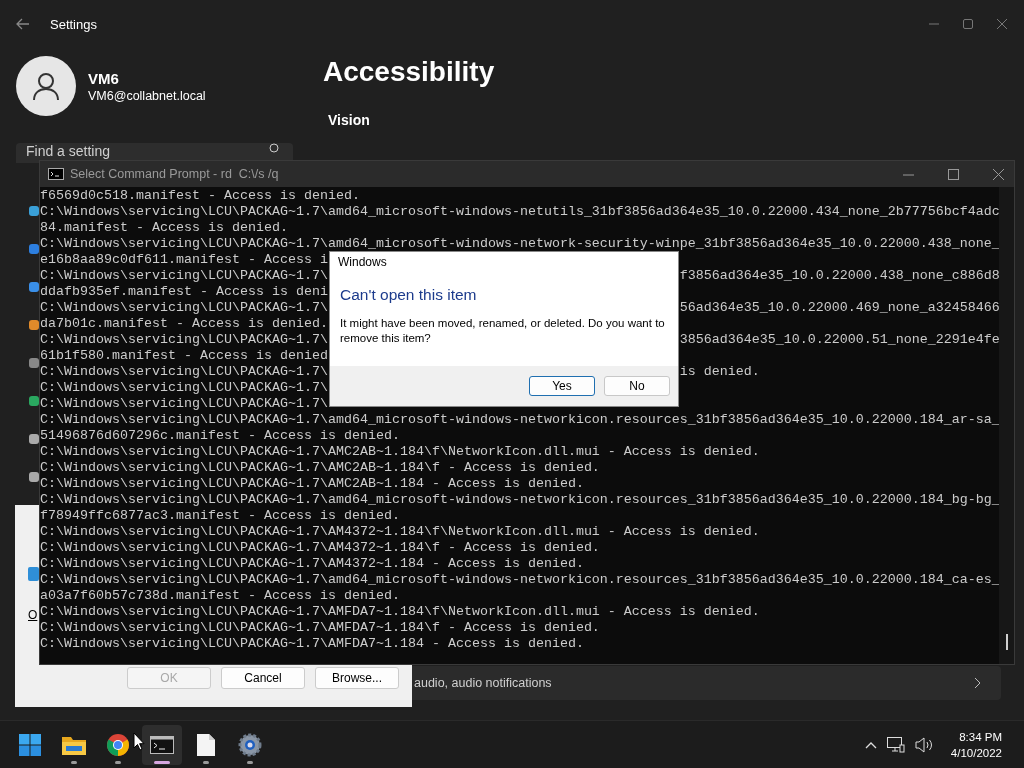  What do you see at coordinates (184, 260) in the screenshot?
I see `console-line: e16b8aa89c0df611.manifest - Access i` at bounding box center [184, 260].